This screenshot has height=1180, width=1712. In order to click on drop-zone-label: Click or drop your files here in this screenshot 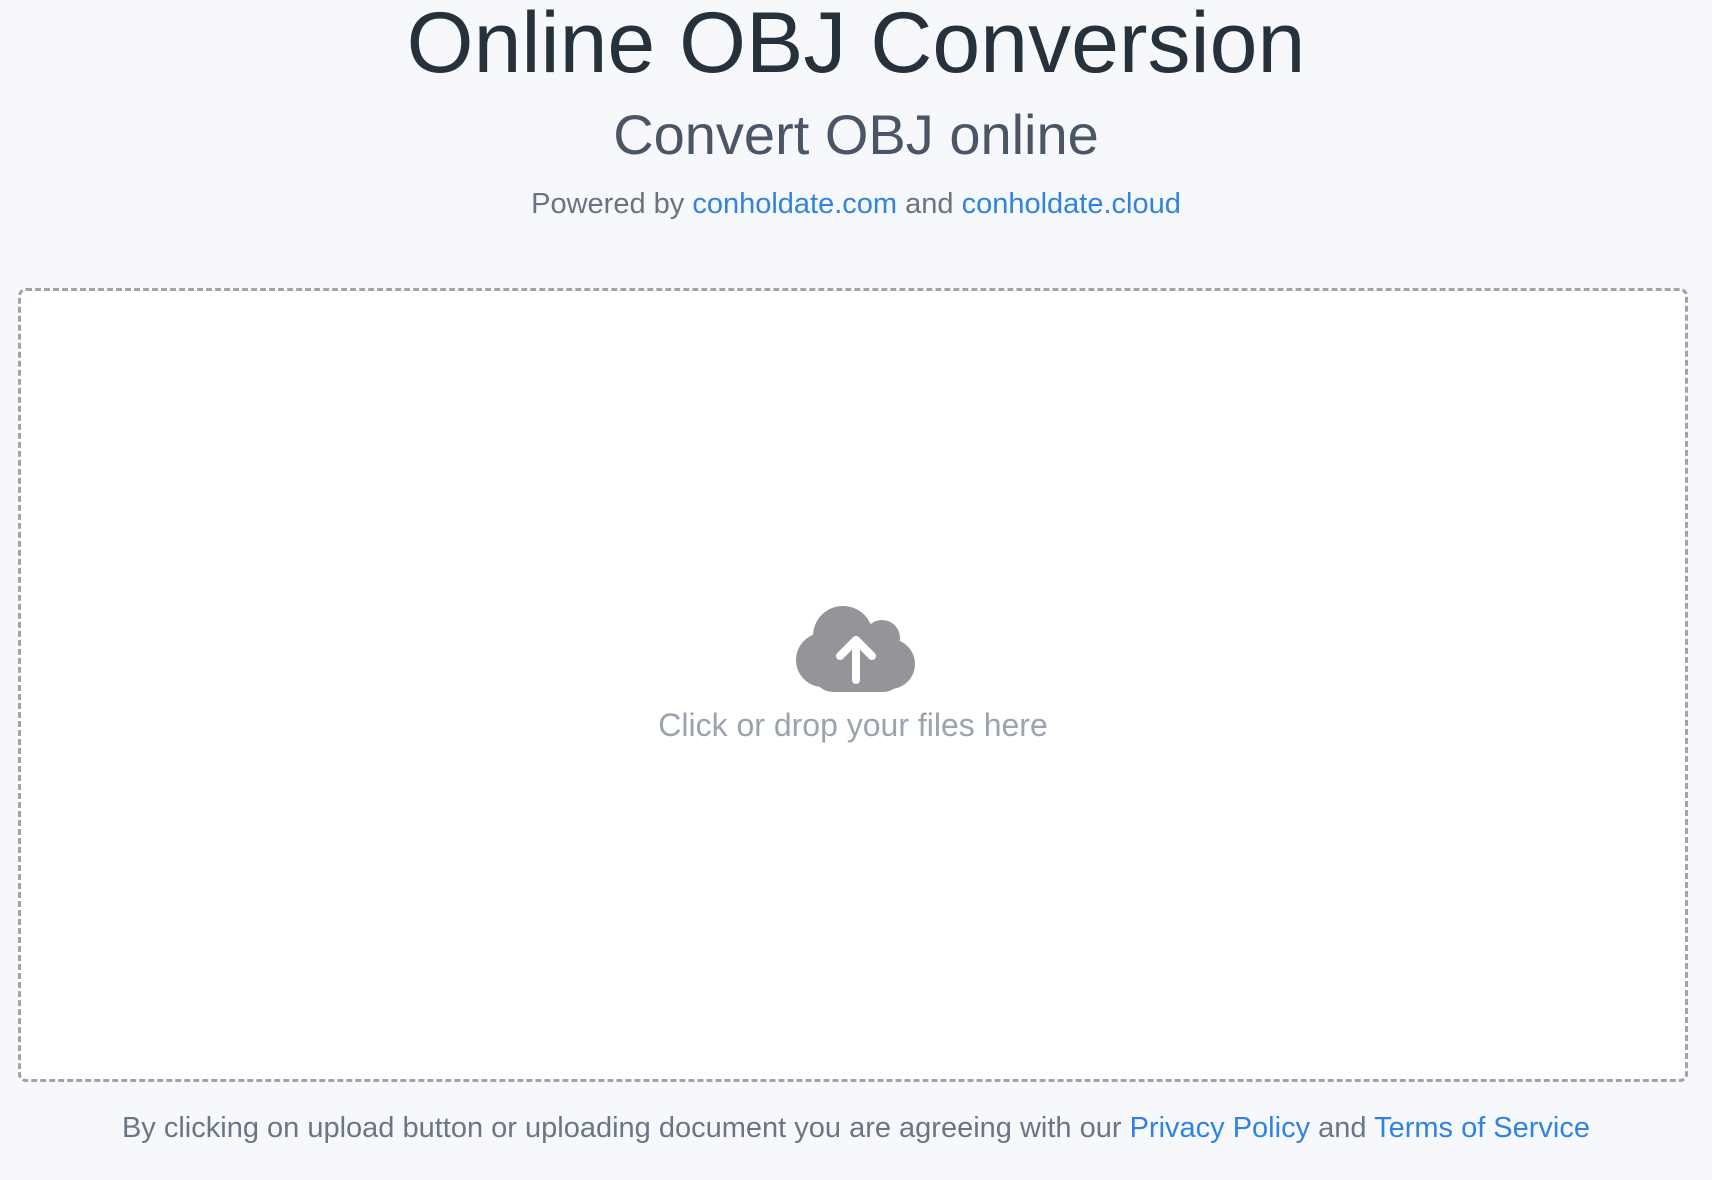, I will do `click(853, 725)`.